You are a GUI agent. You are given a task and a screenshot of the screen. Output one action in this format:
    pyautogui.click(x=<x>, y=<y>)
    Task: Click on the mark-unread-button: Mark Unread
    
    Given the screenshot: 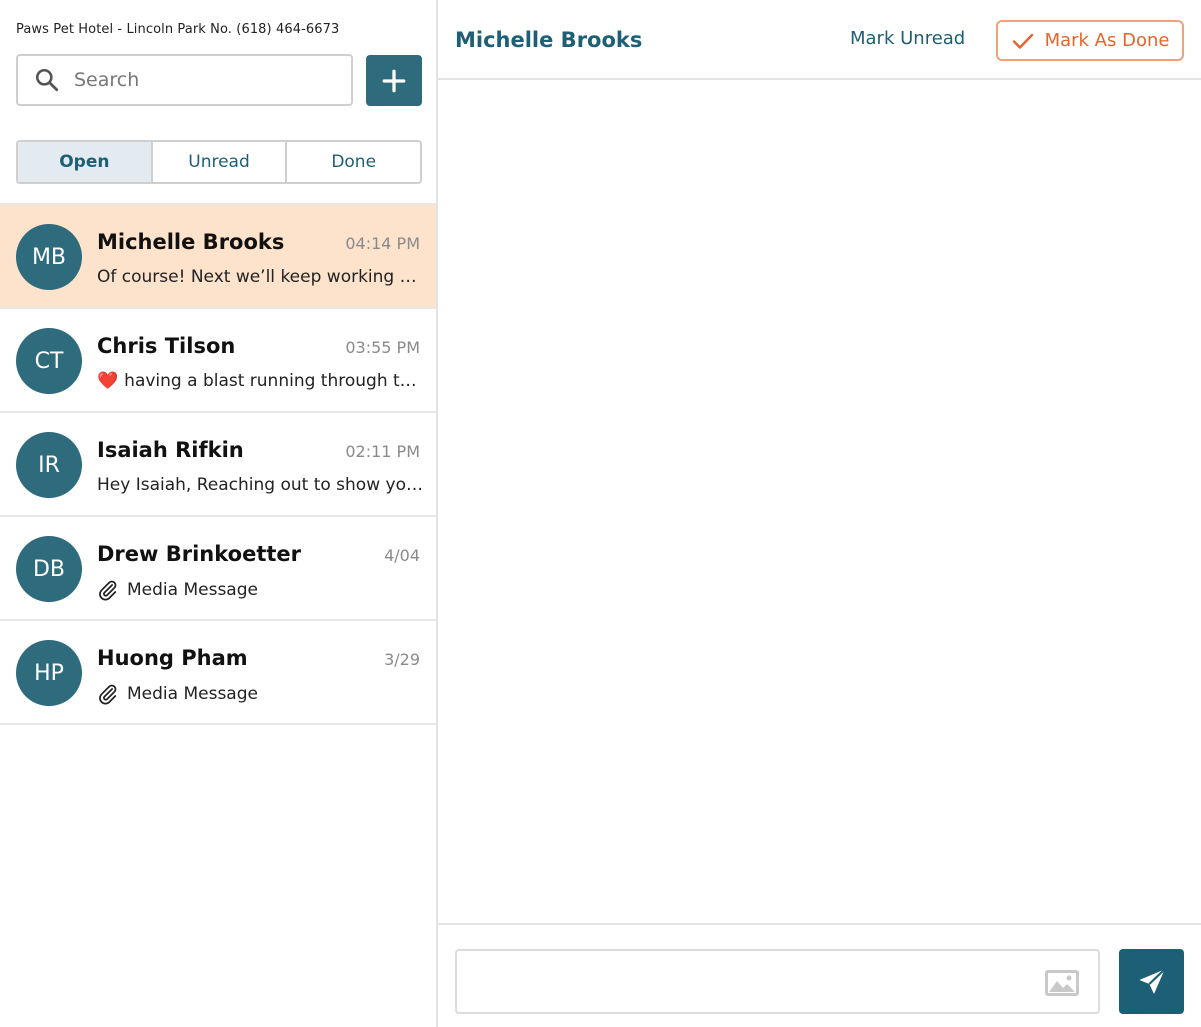 What is the action you would take?
    pyautogui.click(x=907, y=38)
    